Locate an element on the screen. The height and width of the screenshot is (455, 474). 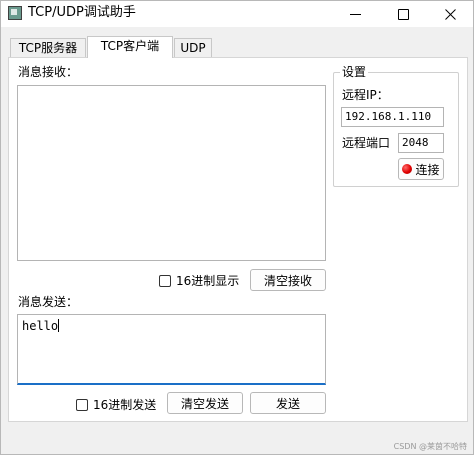
send-content: hello is located at coordinates (40, 326).